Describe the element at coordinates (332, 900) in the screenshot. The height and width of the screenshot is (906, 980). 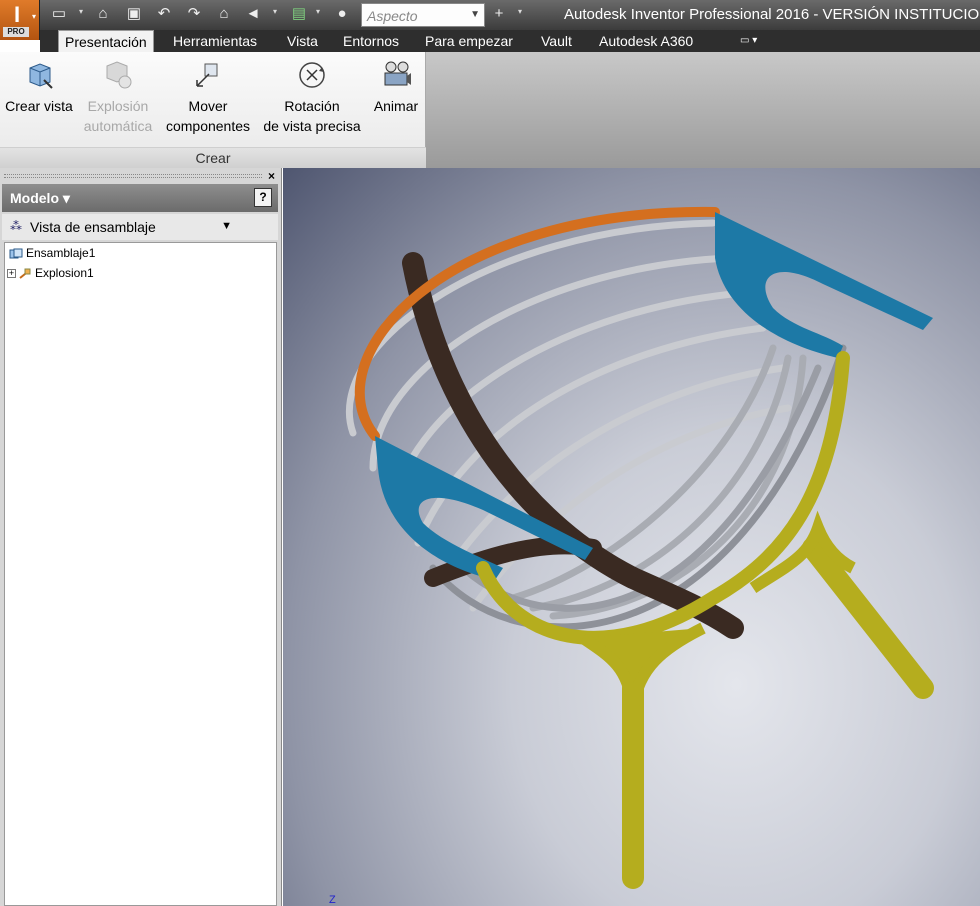
I see `axis-z-label: Z` at that location.